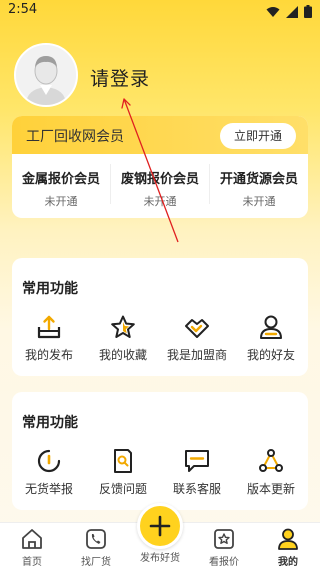 The width and height of the screenshot is (320, 568). I want to click on tab-label: 首页, so click(32, 562).